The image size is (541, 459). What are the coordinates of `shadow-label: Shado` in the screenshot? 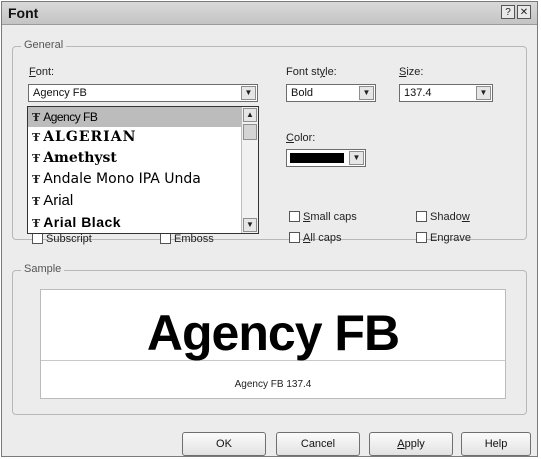 It's located at (446, 217).